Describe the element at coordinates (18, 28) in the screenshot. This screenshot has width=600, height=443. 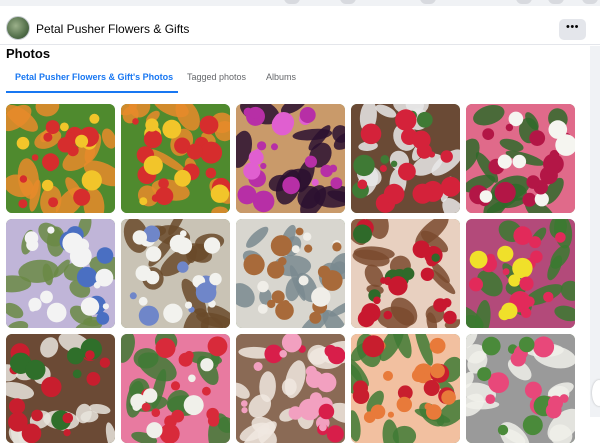
I see `page-avatar` at that location.